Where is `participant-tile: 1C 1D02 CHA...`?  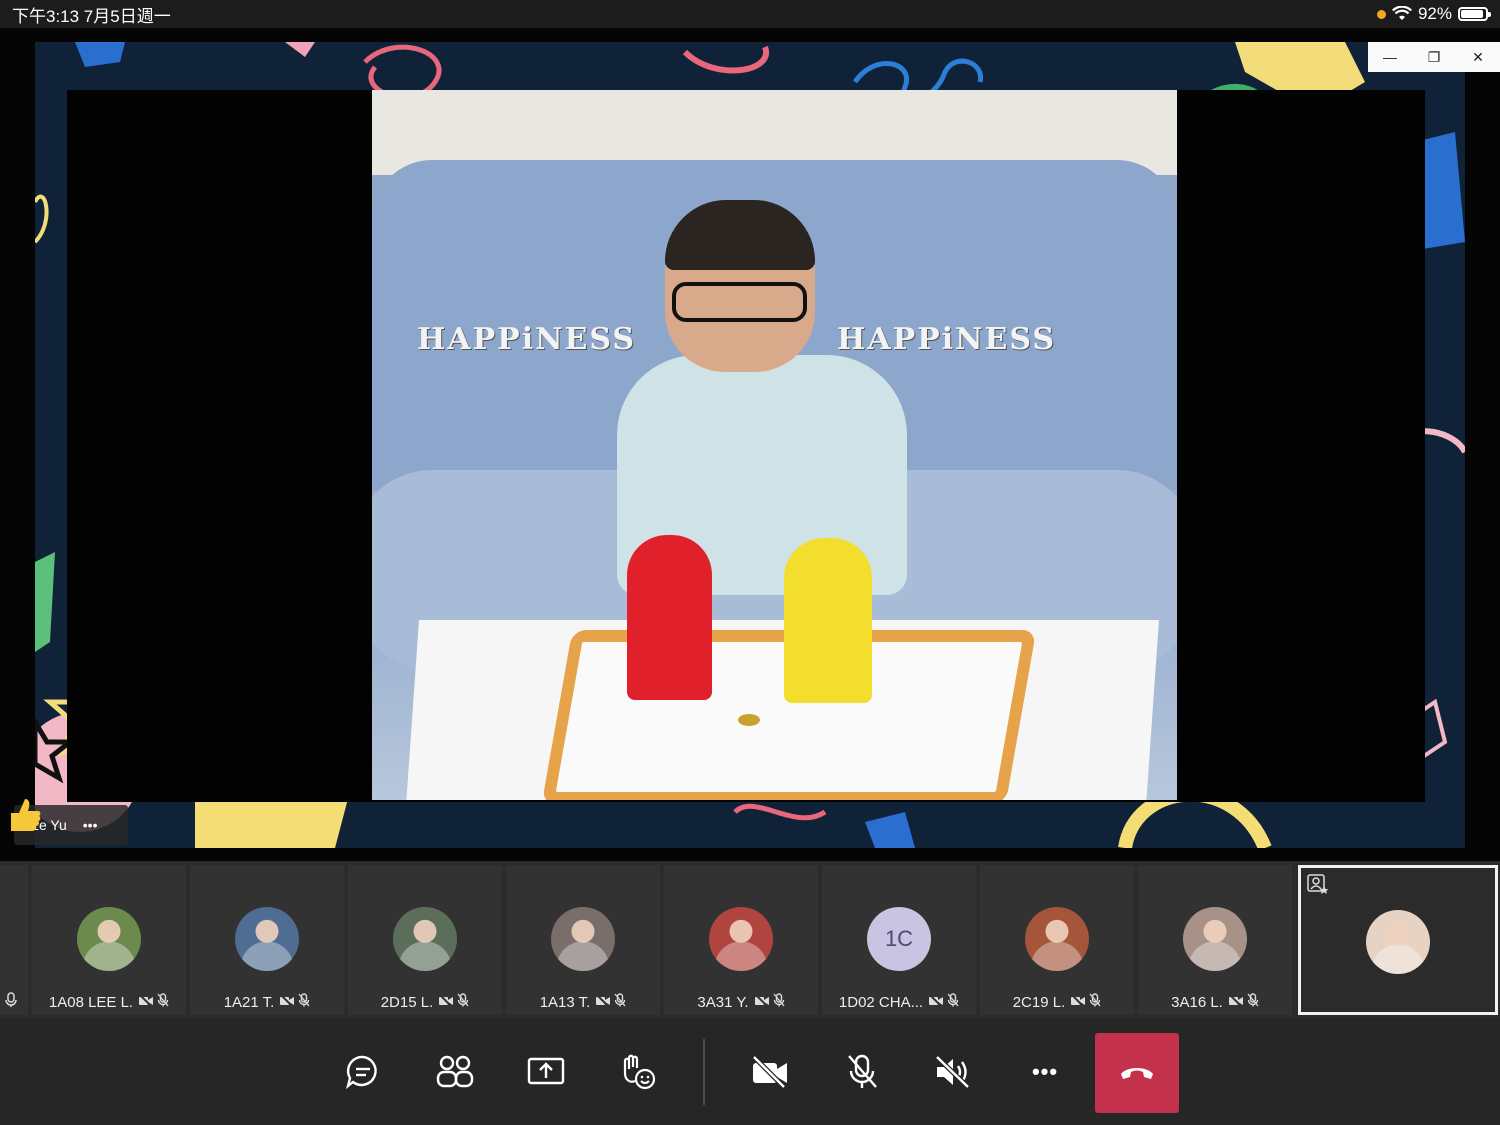 participant-tile: 1C 1D02 CHA... is located at coordinates (899, 940).